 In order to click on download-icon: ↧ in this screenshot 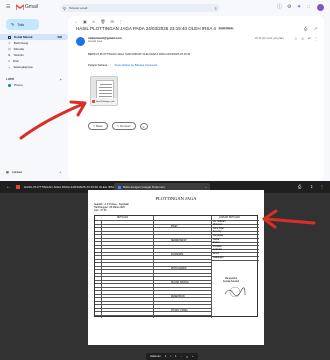, I will do `click(311, 186)`.